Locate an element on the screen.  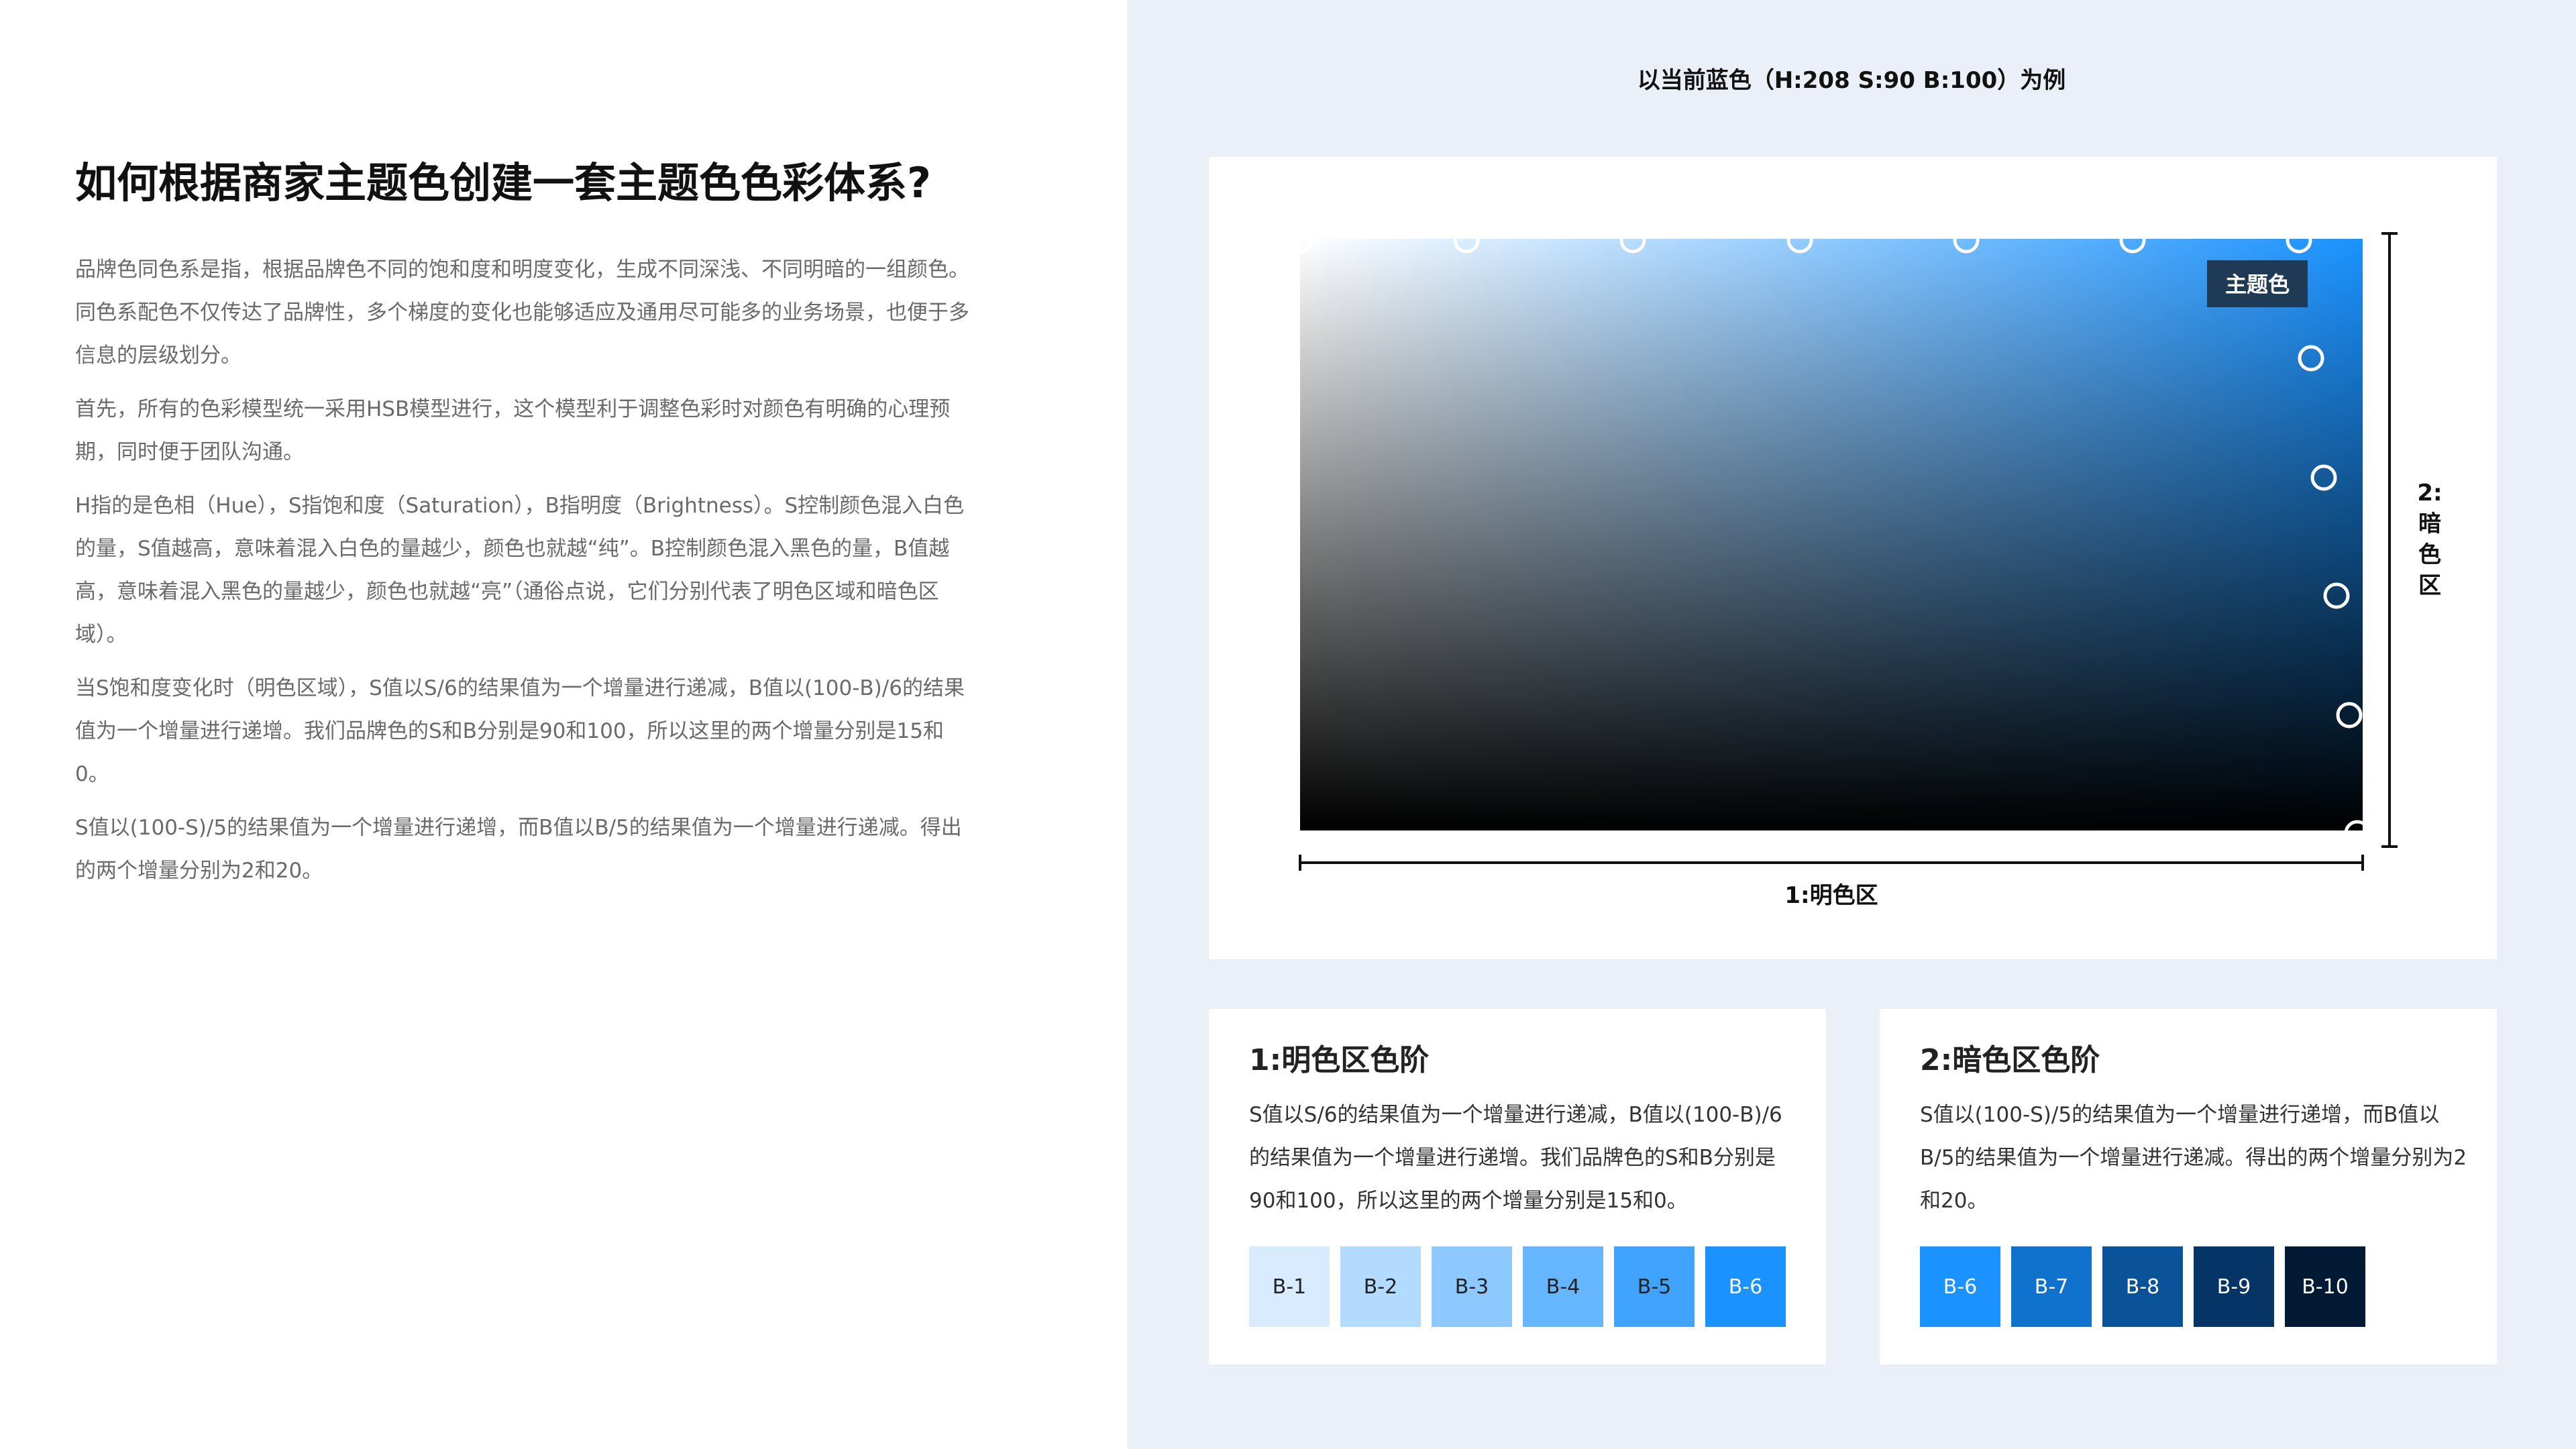
light-zone-card-title: 1:明色区色阶 is located at coordinates (1339, 1060).